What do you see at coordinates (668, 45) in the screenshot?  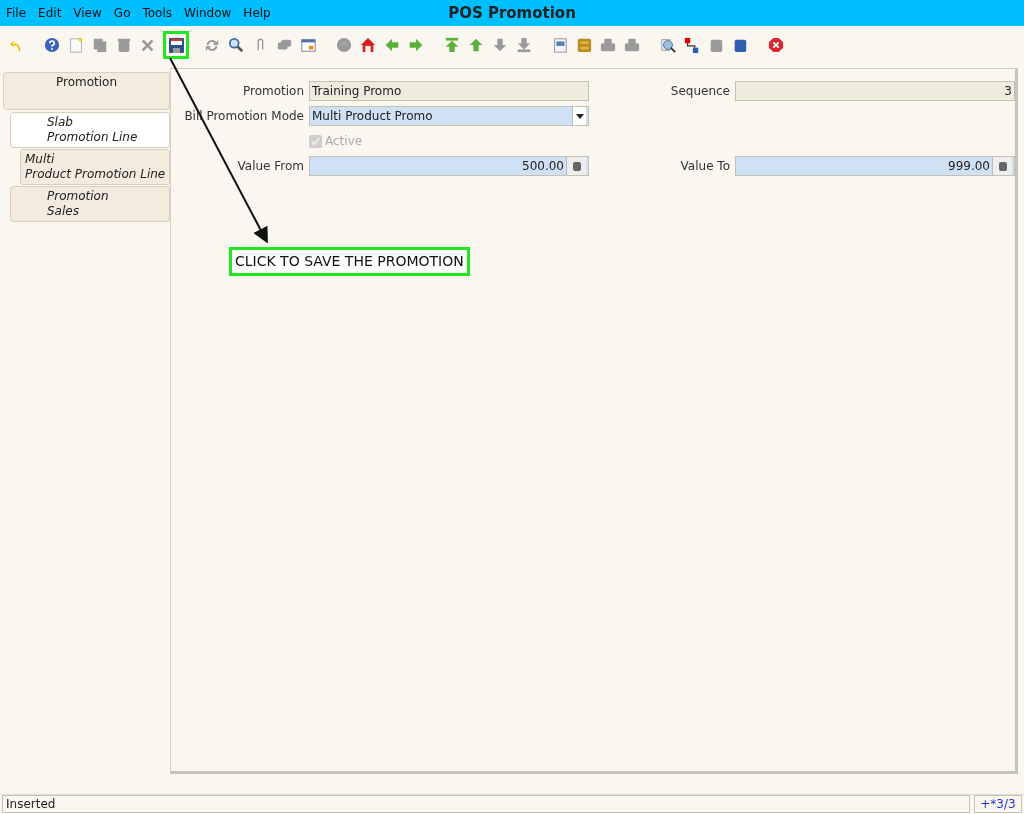 I see `zoom-icon` at bounding box center [668, 45].